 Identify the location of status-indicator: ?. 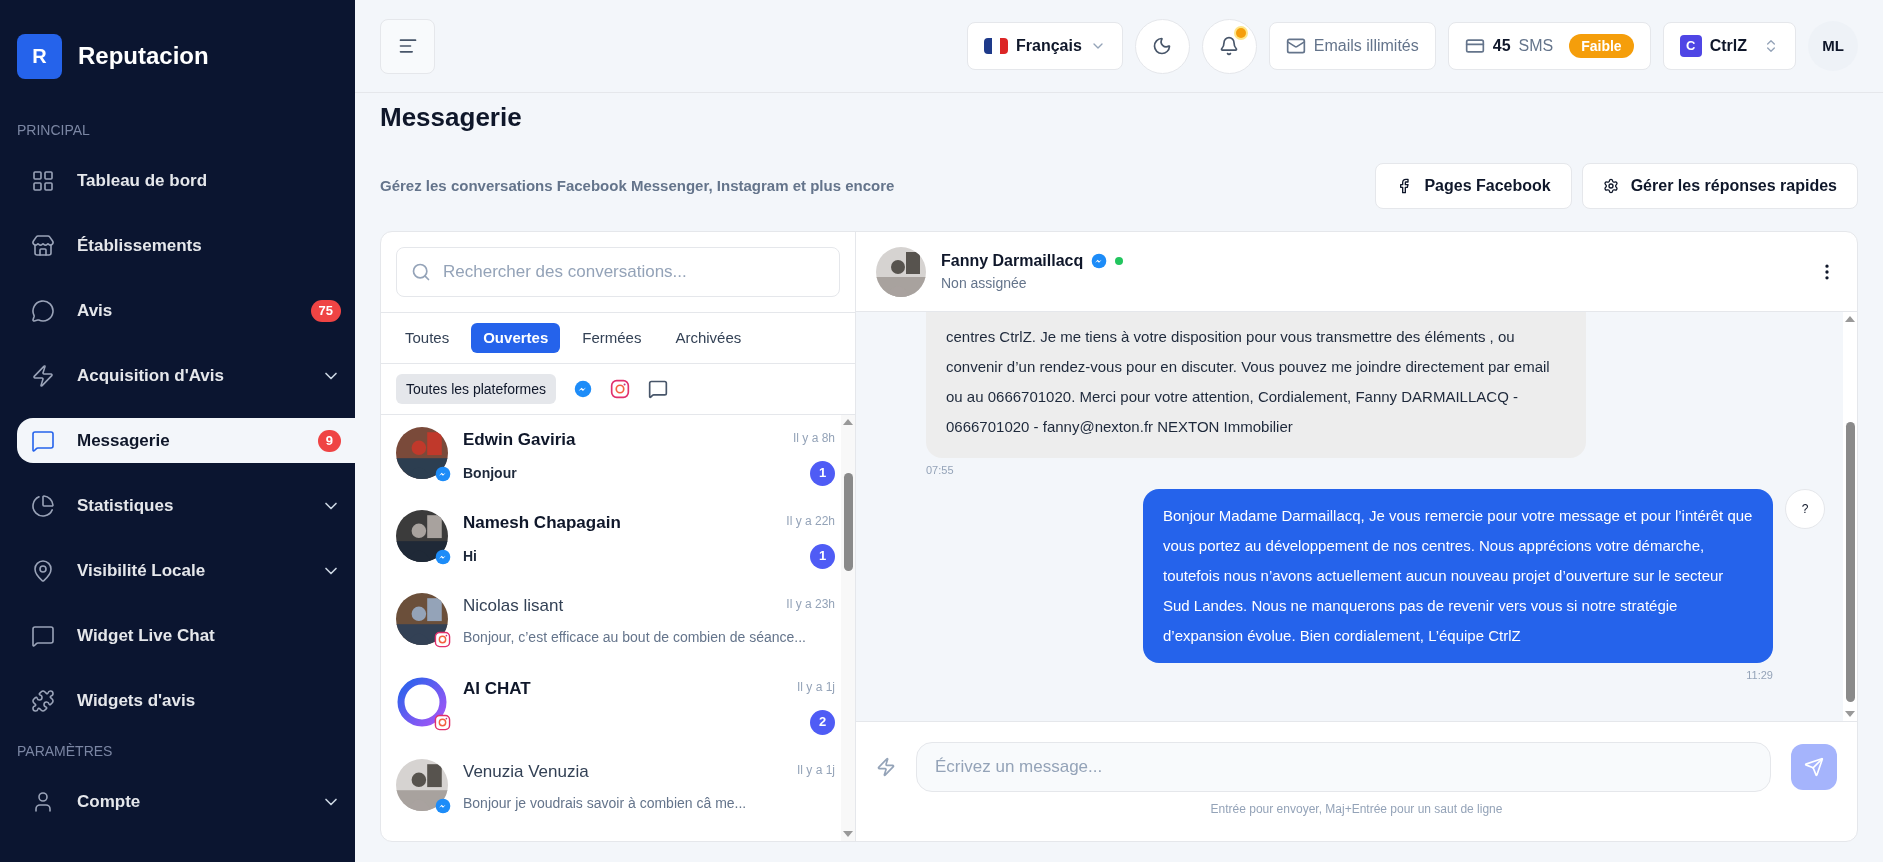
(1805, 508).